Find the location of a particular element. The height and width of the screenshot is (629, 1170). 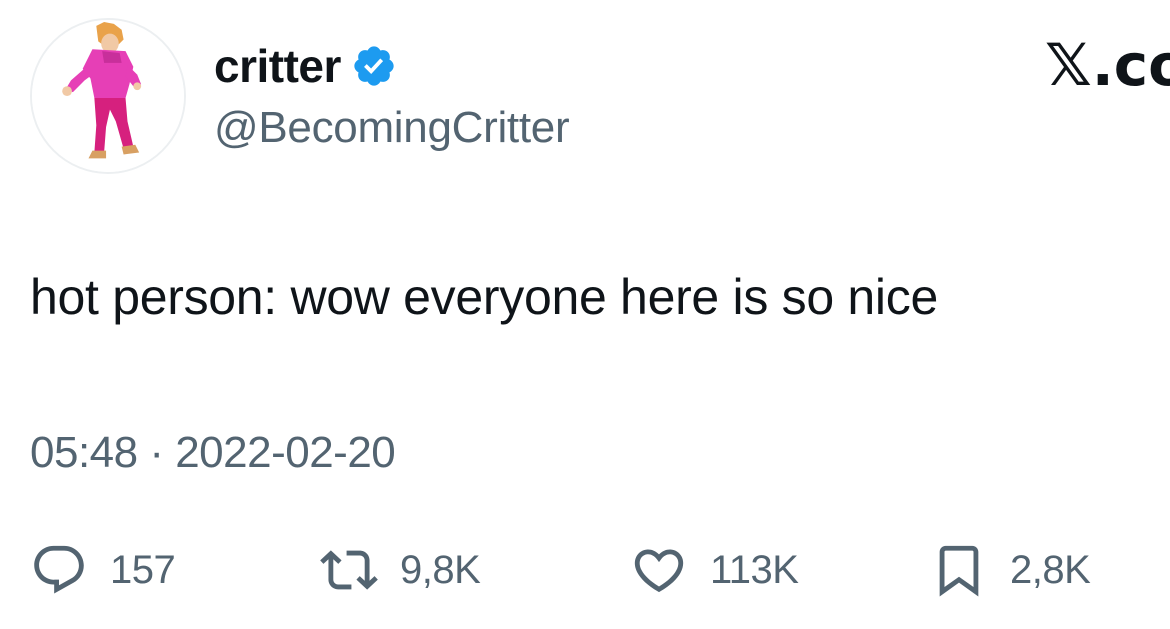

verified-badge-icon is located at coordinates (374, 66).